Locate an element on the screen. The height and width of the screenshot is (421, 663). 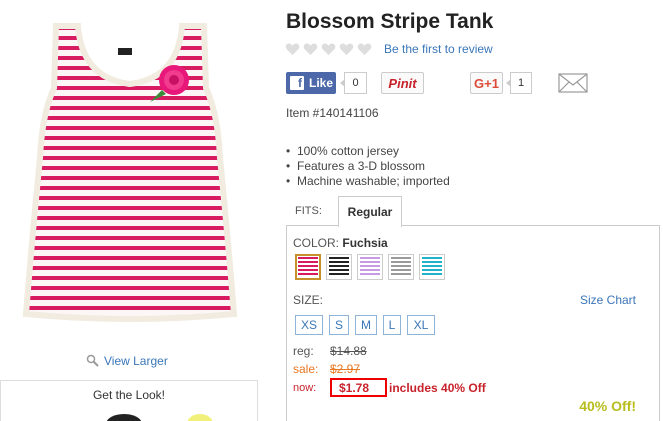
google-plus-button: G+1 is located at coordinates (486, 83).